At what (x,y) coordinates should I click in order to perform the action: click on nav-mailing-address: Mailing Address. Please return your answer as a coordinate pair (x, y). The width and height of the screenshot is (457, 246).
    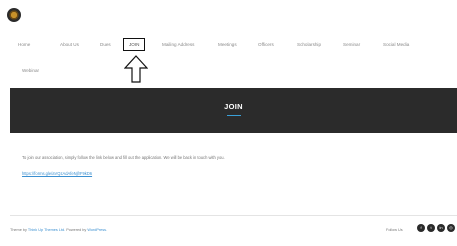
    Looking at the image, I should click on (178, 44).